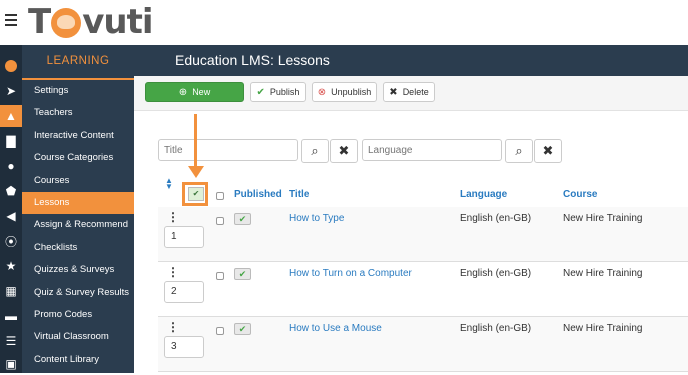 The width and height of the screenshot is (688, 375). What do you see at coordinates (344, 92) in the screenshot?
I see `unpublish-button: ⊗ Unpublish` at bounding box center [344, 92].